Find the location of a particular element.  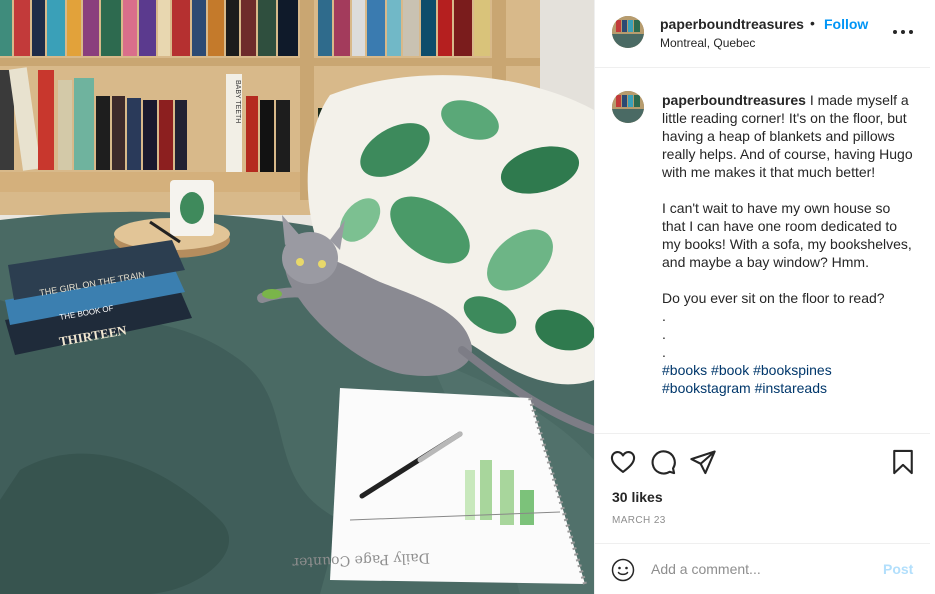

caption-avatar is located at coordinates (628, 107).